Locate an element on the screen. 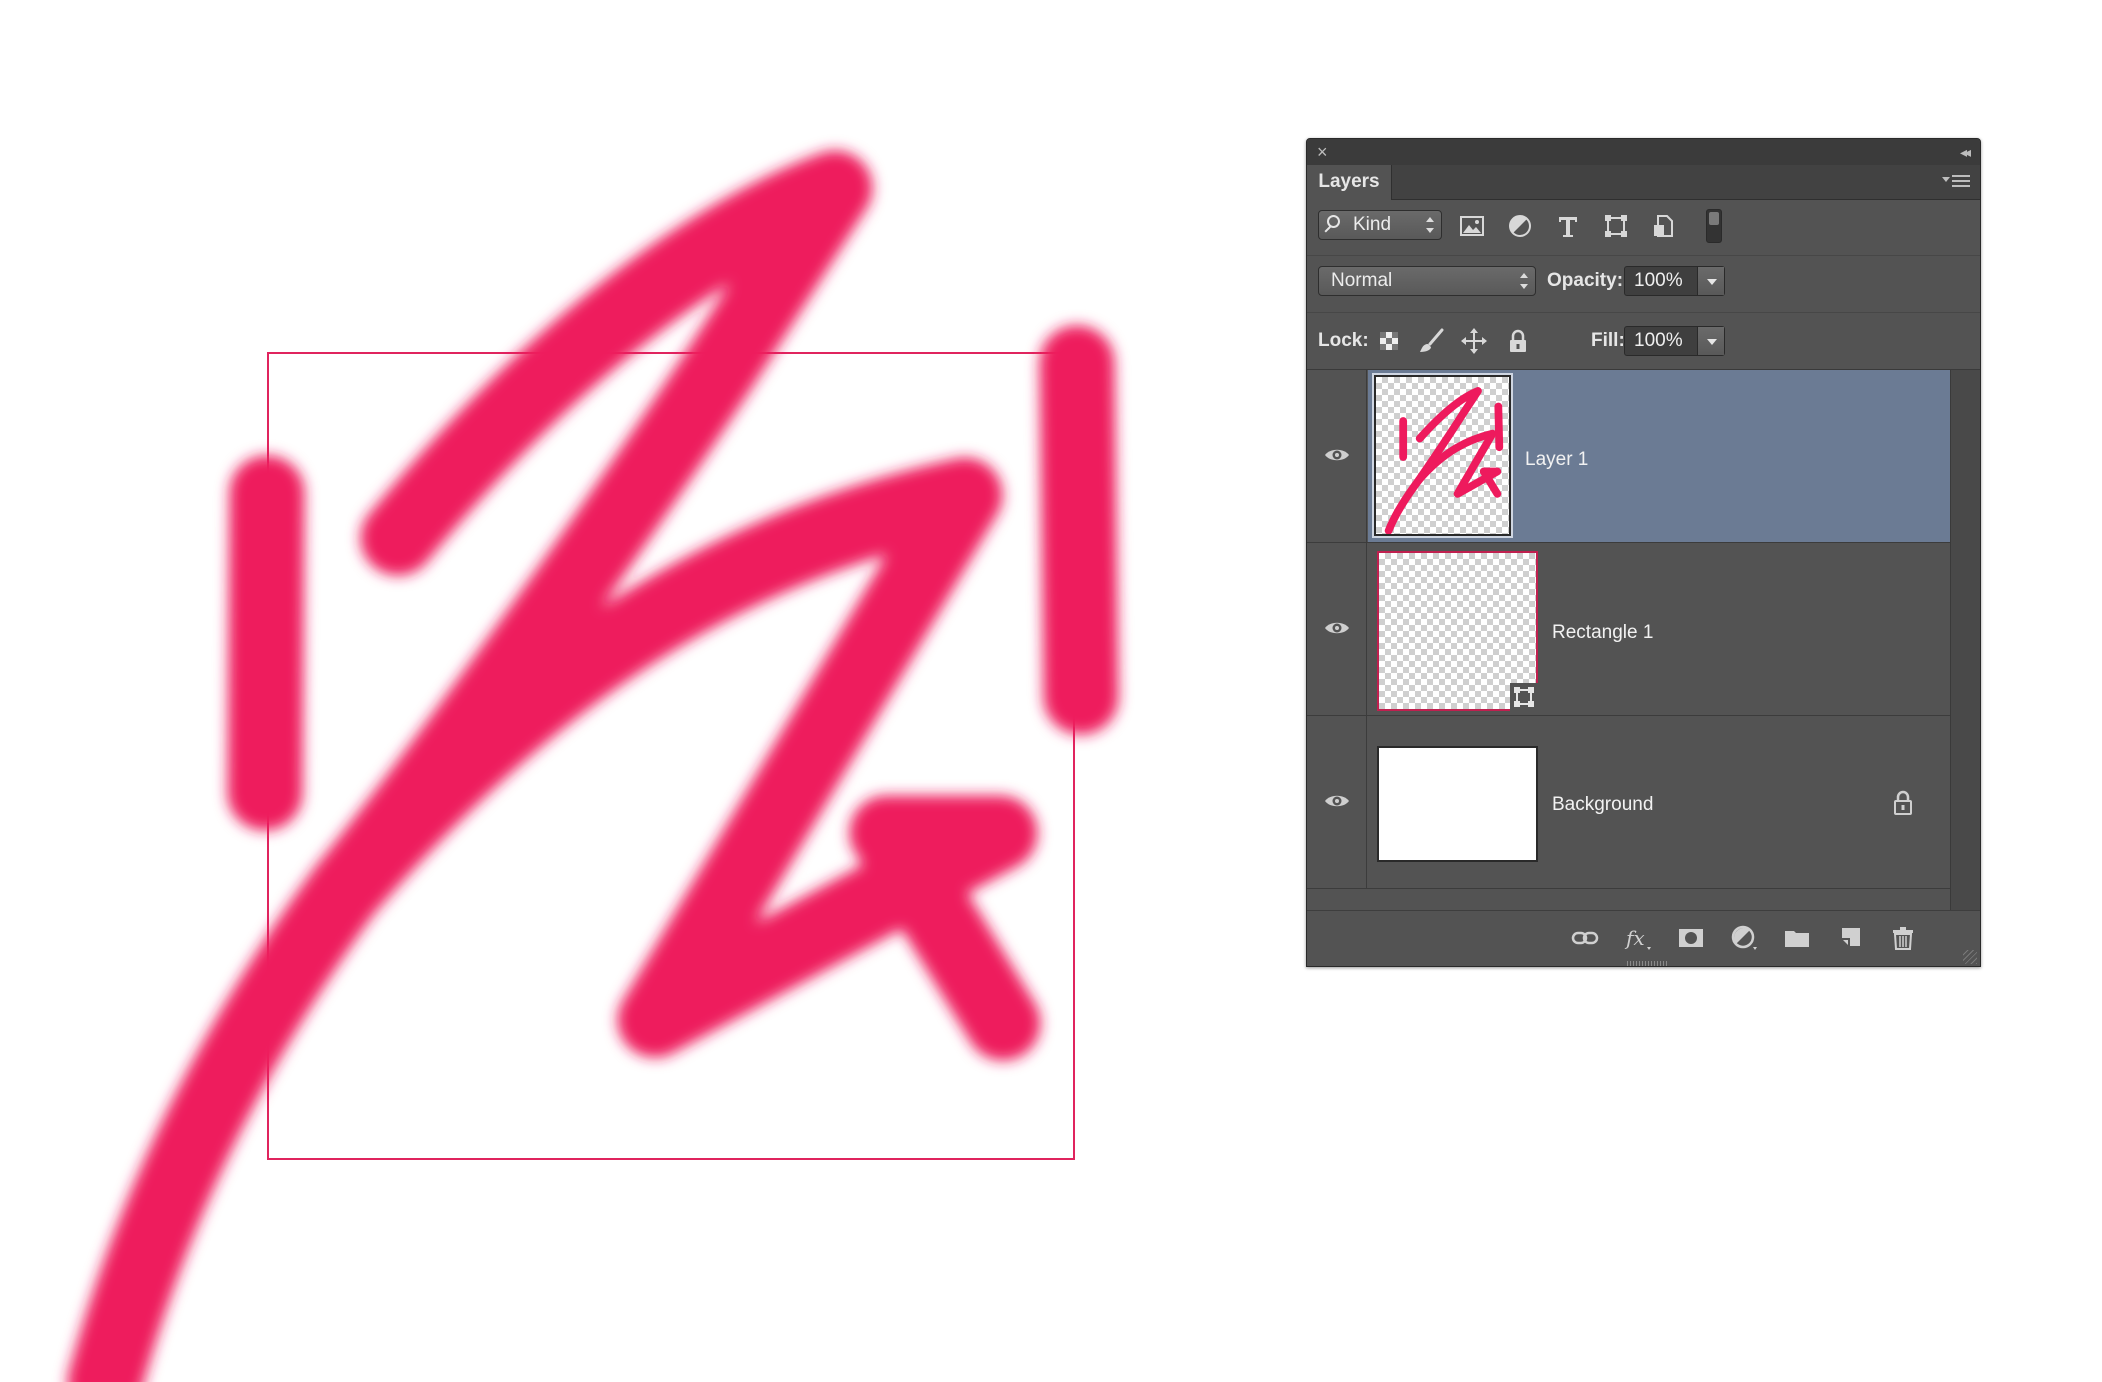  layers-list: Layer 1 Rectangle 1 Background is located at coordinates (1628, 640).